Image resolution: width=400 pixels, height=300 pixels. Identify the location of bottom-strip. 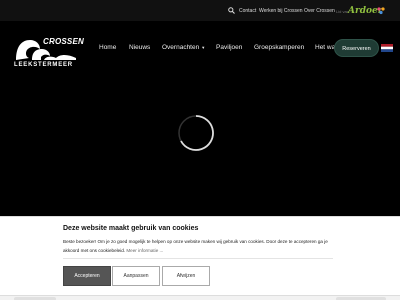
(200, 297).